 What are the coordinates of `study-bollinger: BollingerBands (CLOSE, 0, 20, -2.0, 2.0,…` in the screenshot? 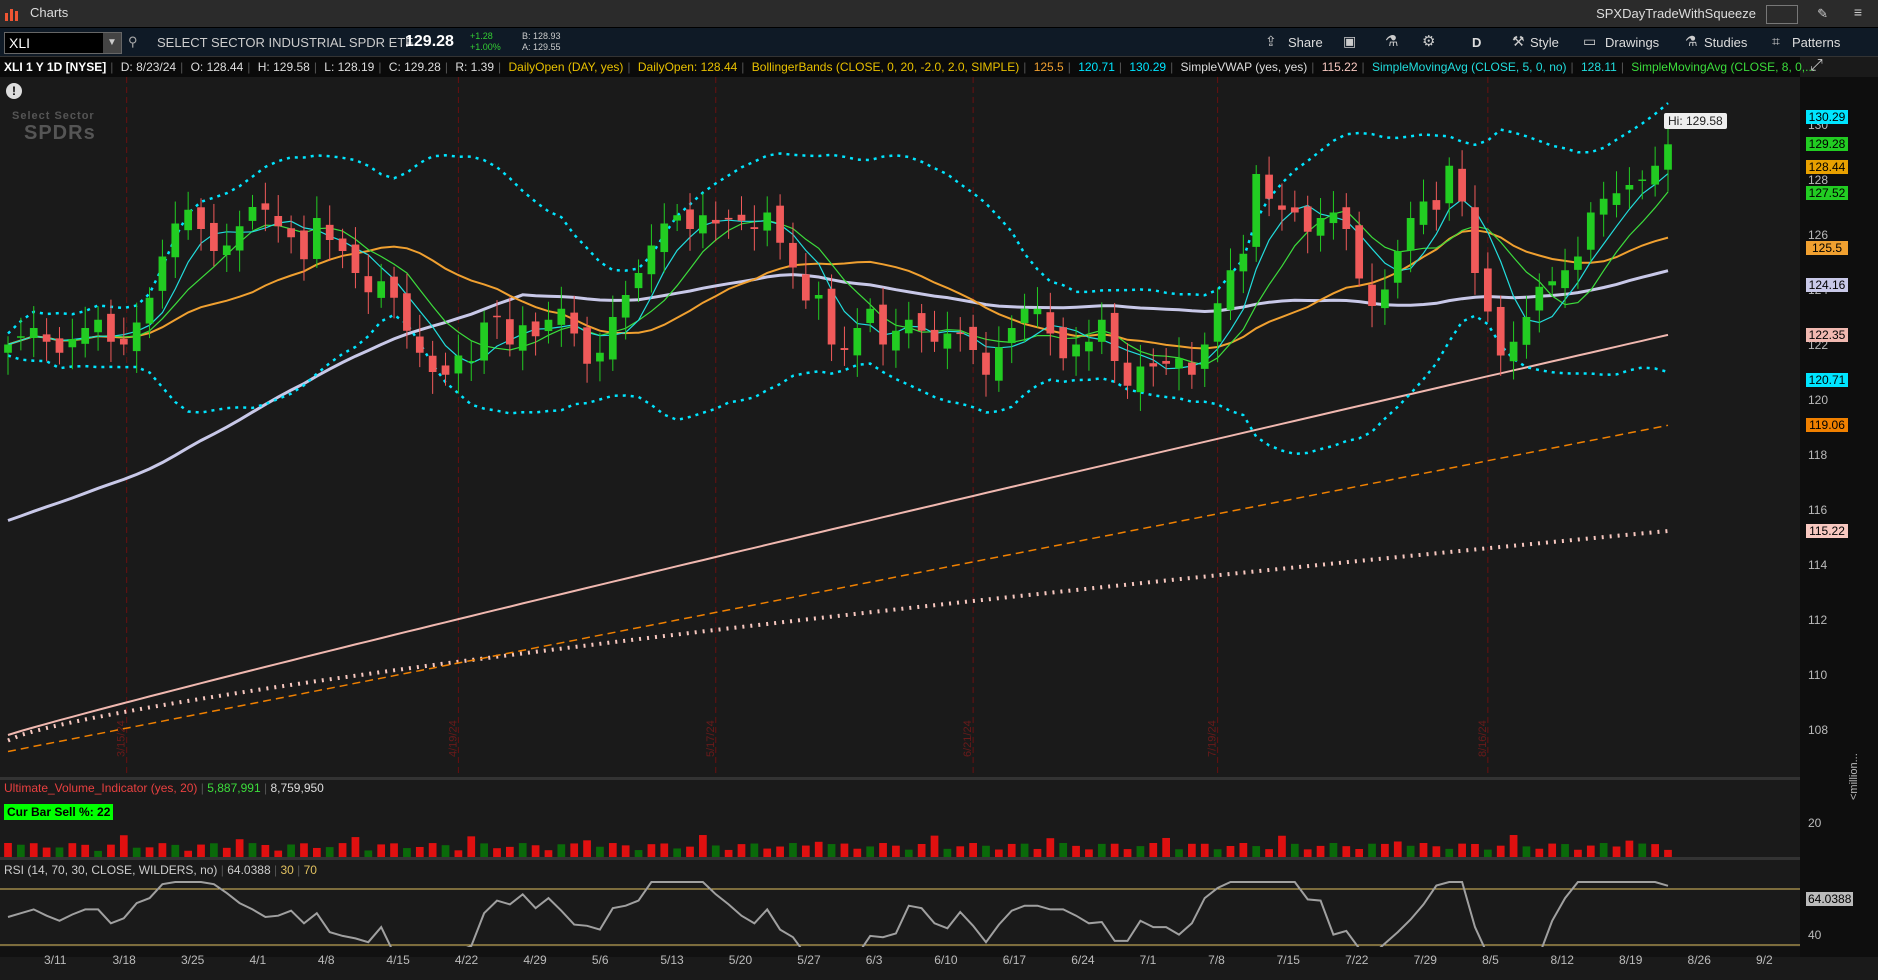 It's located at (885, 67).